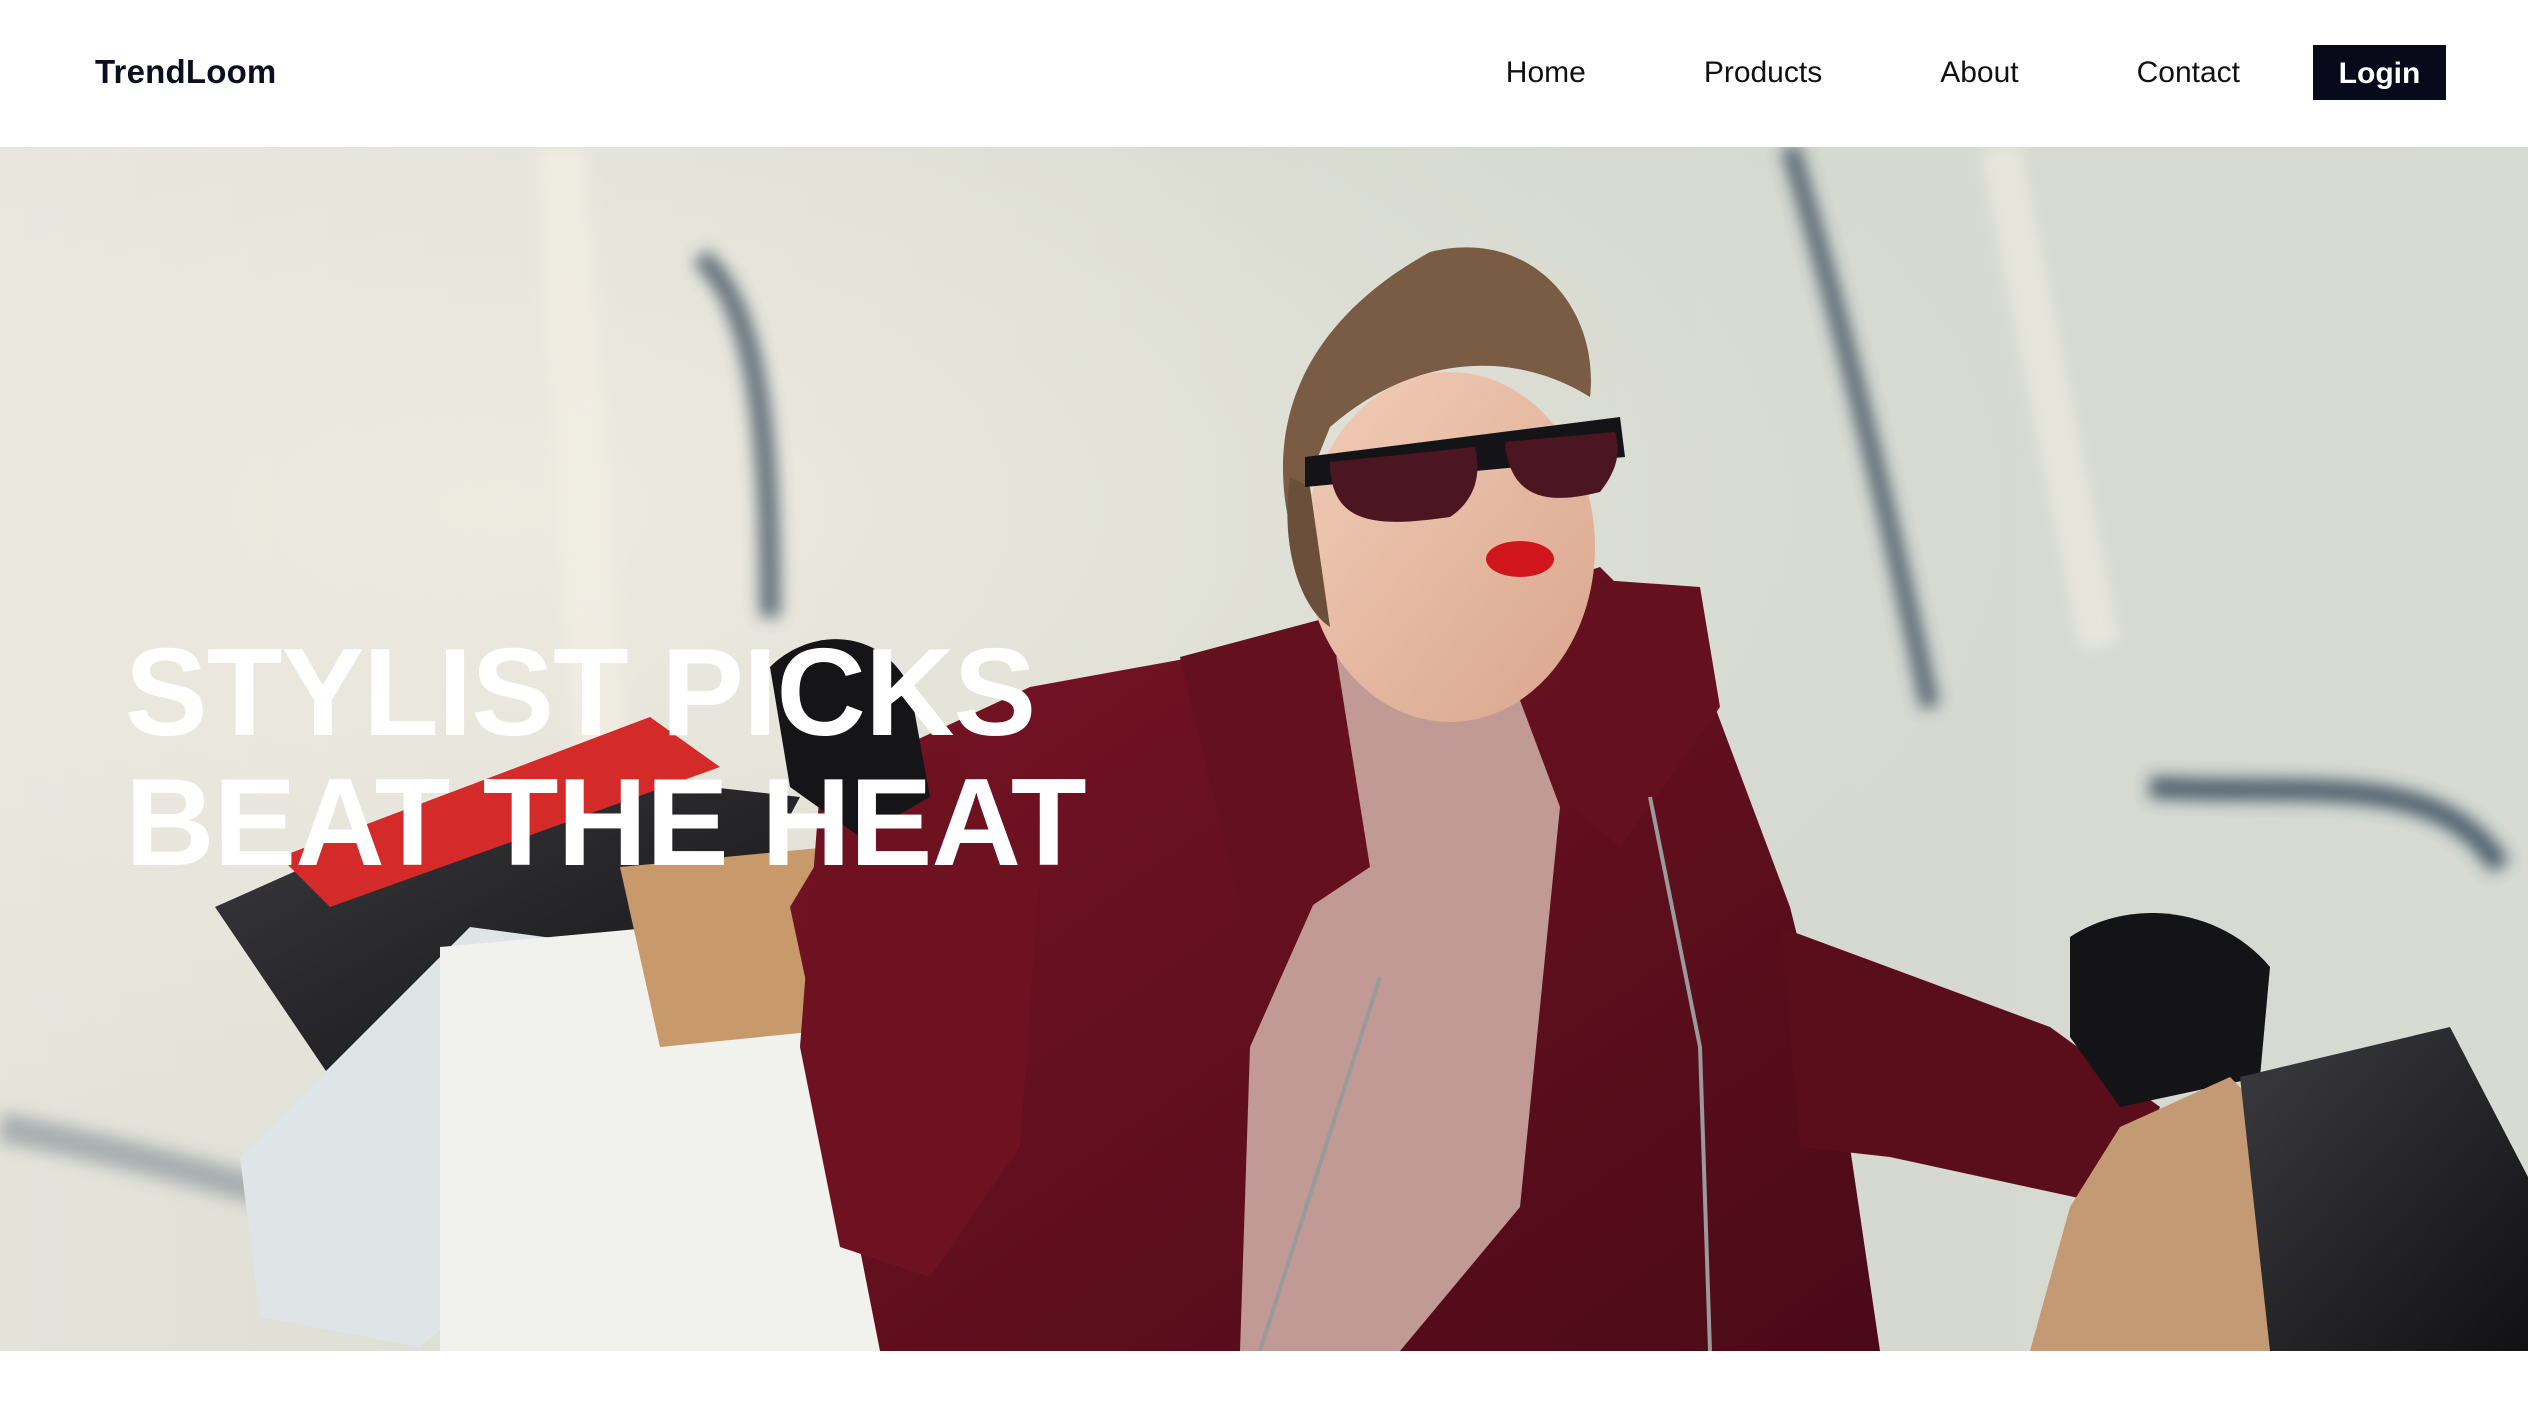 The image size is (2528, 1422). I want to click on hero-title-line-2: BEAT THE HEAT, so click(606, 823).